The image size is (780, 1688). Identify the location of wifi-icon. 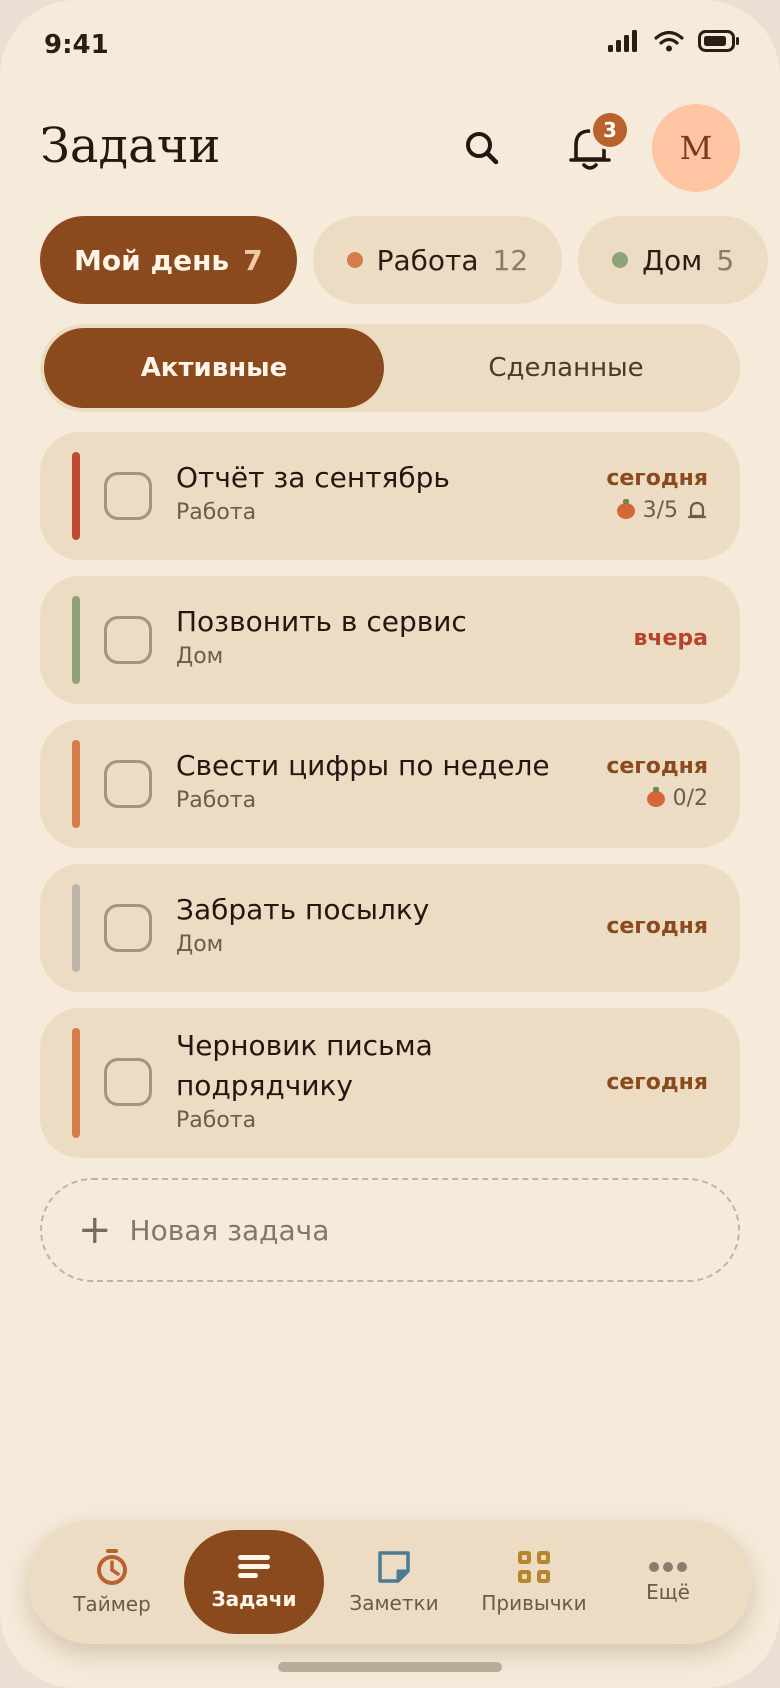
(669, 41).